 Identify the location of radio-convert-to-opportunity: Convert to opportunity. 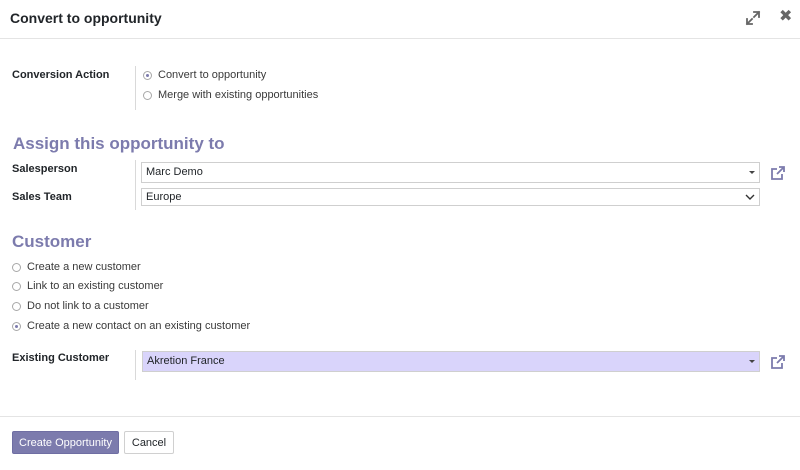
(204, 75).